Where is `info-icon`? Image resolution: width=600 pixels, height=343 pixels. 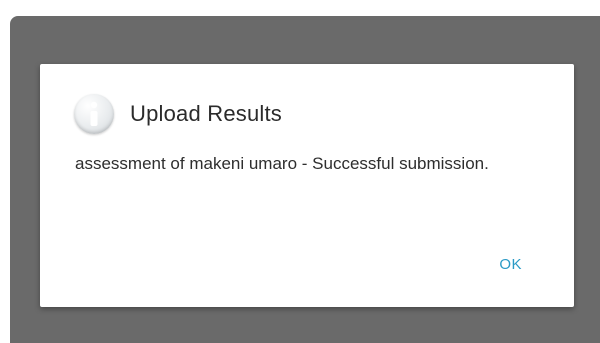
info-icon is located at coordinates (94, 114).